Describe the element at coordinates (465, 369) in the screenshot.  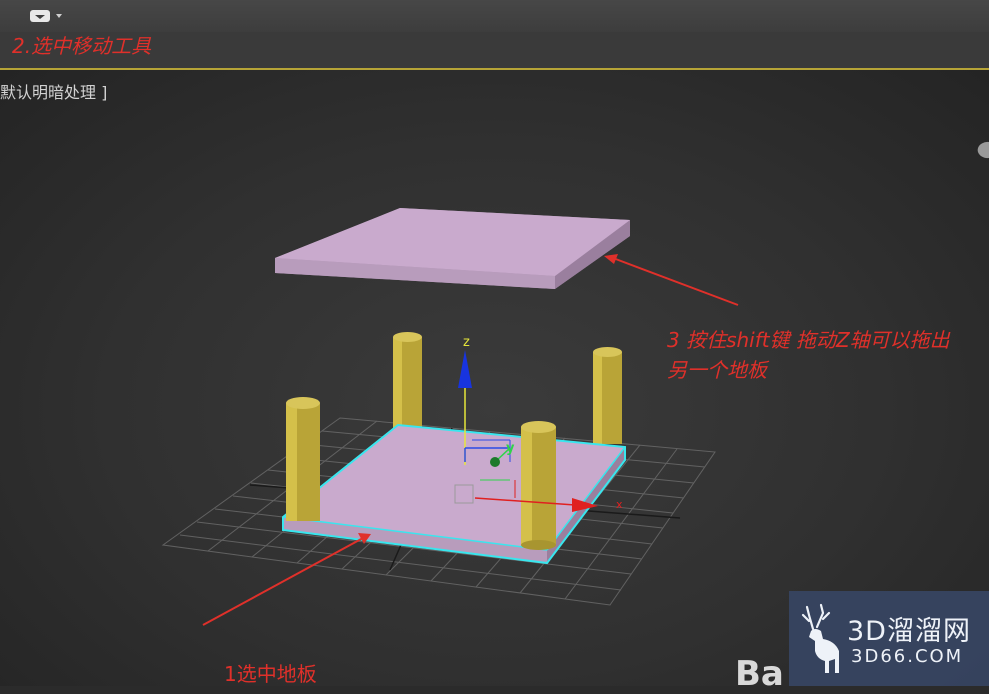
I see `gizmo-z-arrow` at that location.